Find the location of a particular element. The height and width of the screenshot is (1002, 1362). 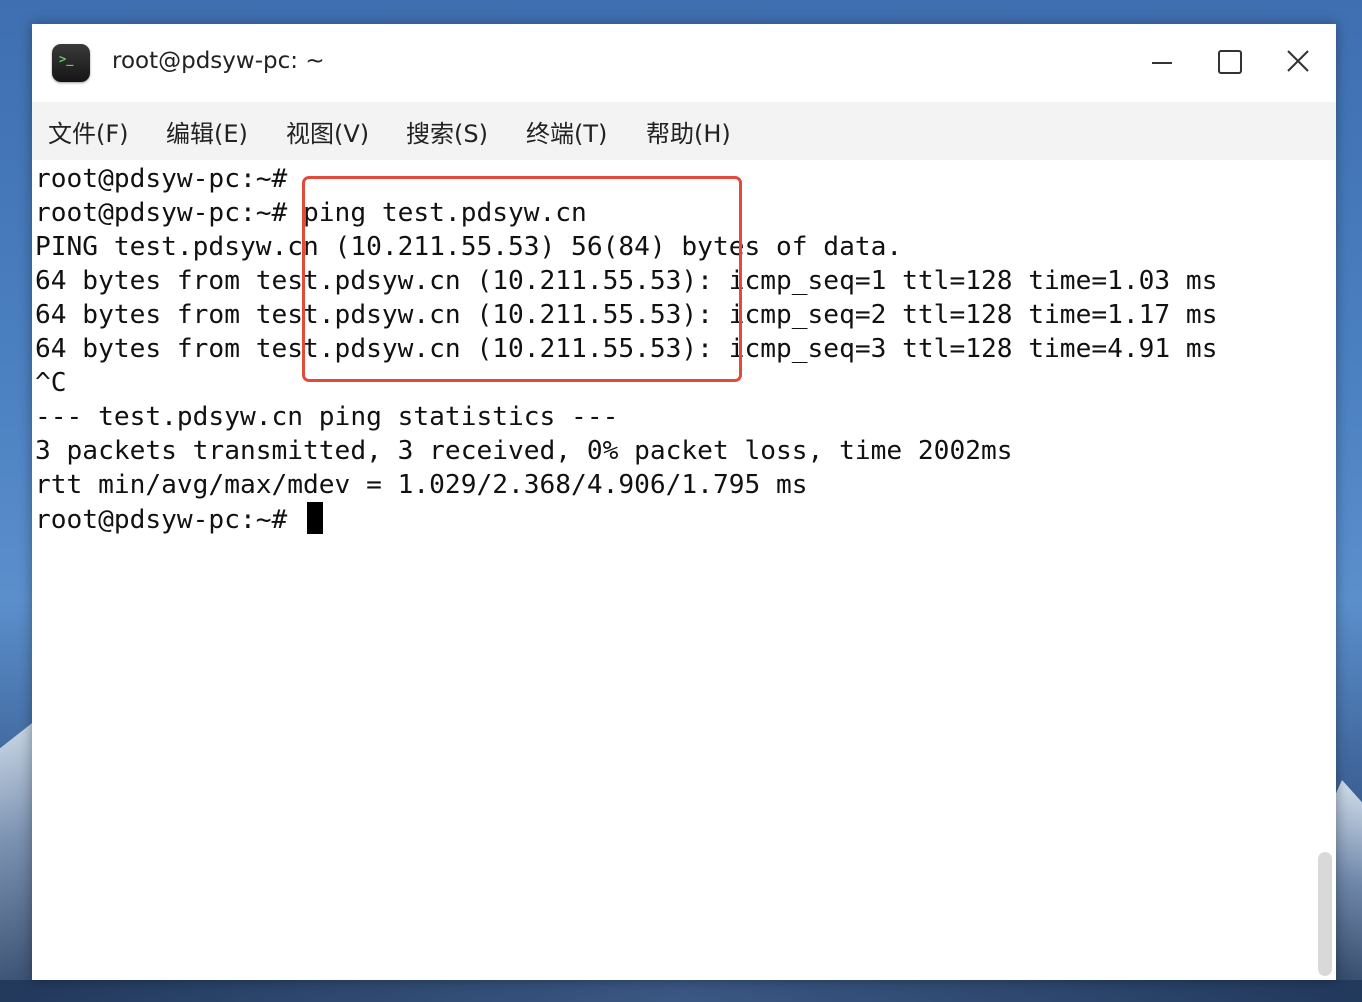

menu-help: 帮助(H) is located at coordinates (688, 131).